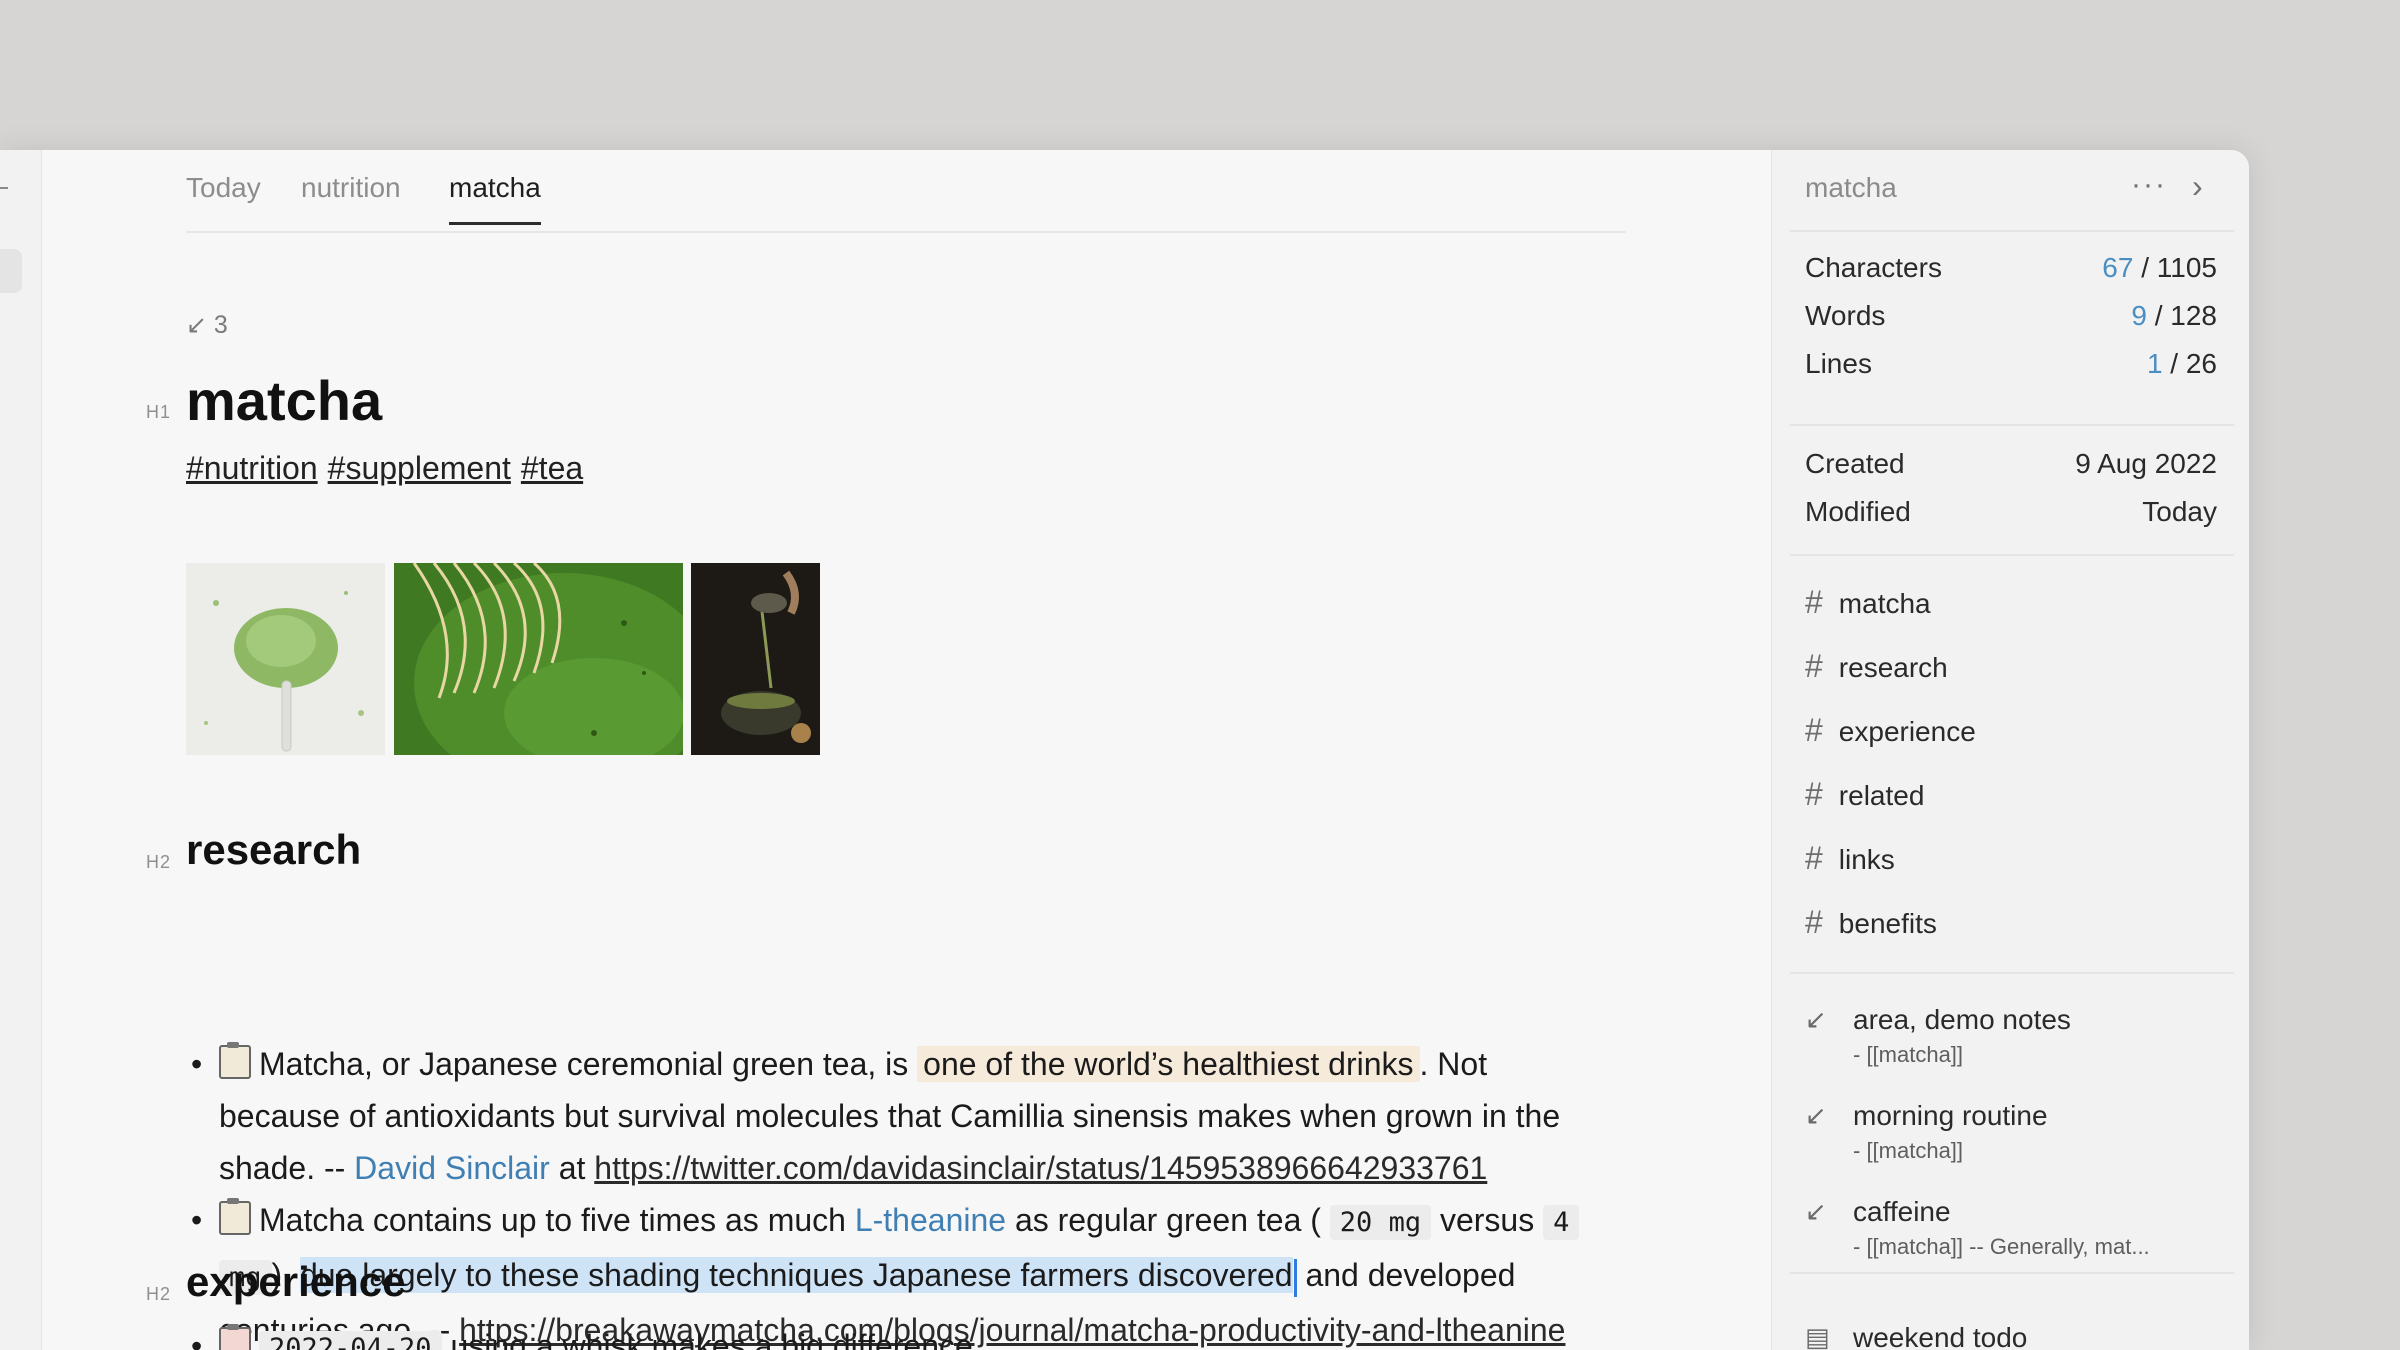 Image resolution: width=2400 pixels, height=1350 pixels. What do you see at coordinates (2011, 464) in the screenshot?
I see `meta-created: Created 9 Aug 2022` at bounding box center [2011, 464].